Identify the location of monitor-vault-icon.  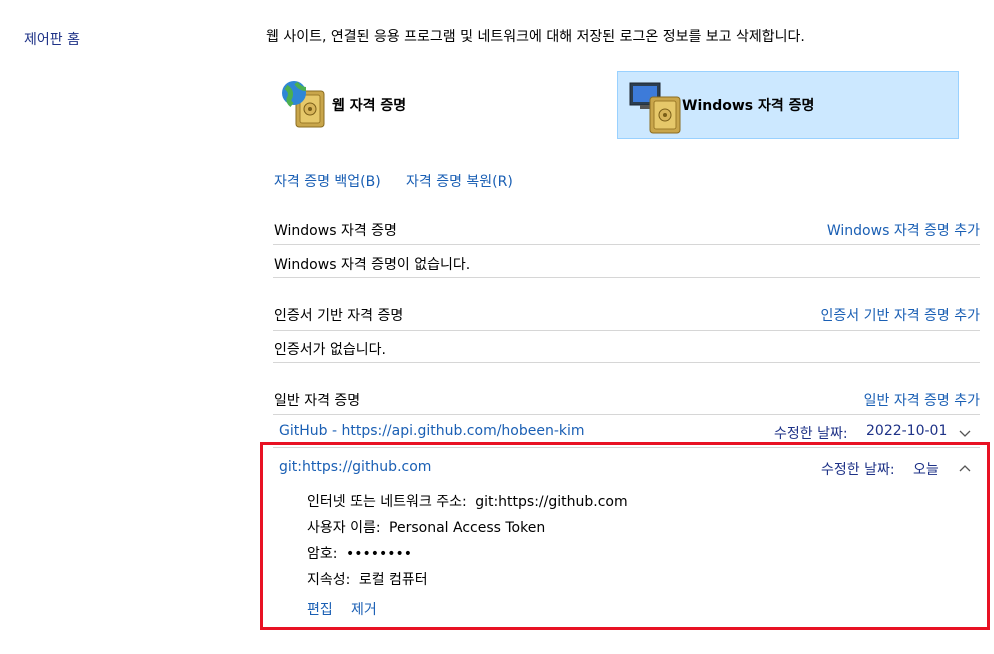
(657, 105).